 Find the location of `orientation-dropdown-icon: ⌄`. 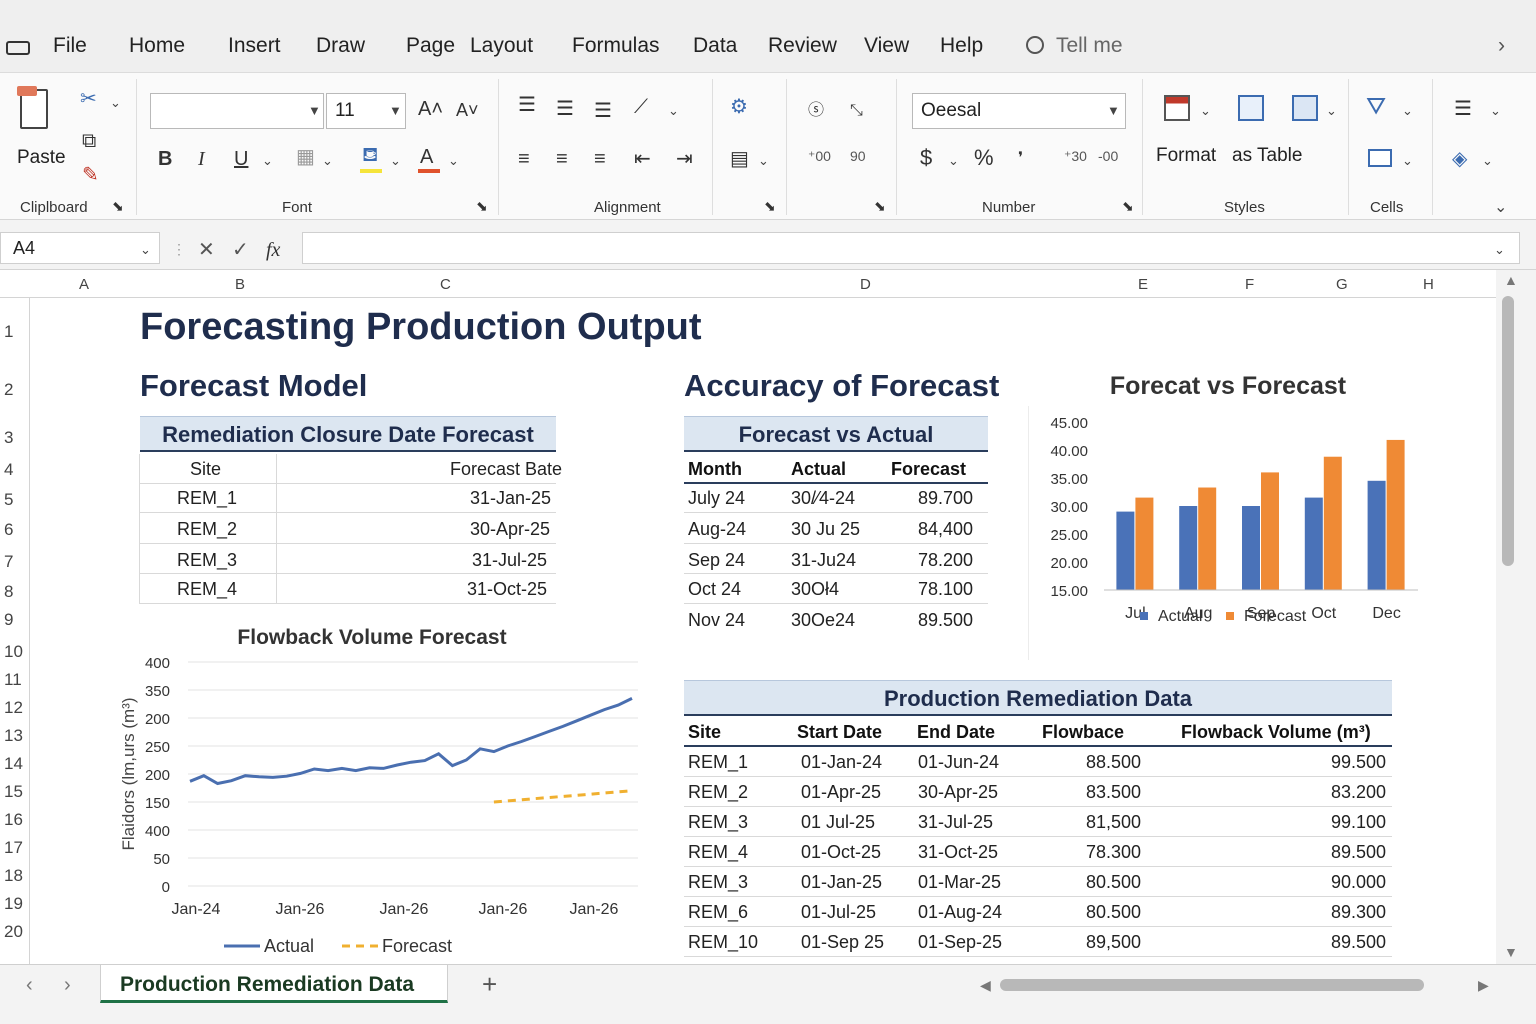

orientation-dropdown-icon: ⌄ is located at coordinates (673, 111).